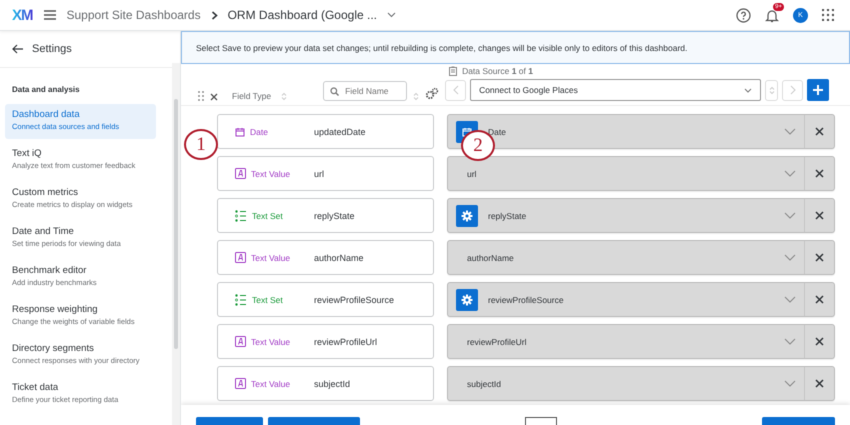 The width and height of the screenshot is (850, 425). I want to click on drag-handle-icon, so click(201, 96).